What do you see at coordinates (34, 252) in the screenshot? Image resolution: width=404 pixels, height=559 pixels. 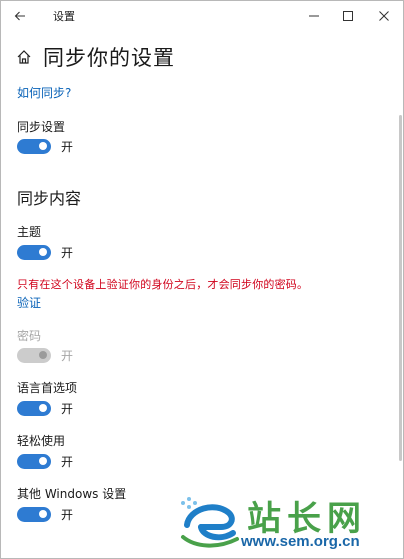 I see `theme-toggle` at bounding box center [34, 252].